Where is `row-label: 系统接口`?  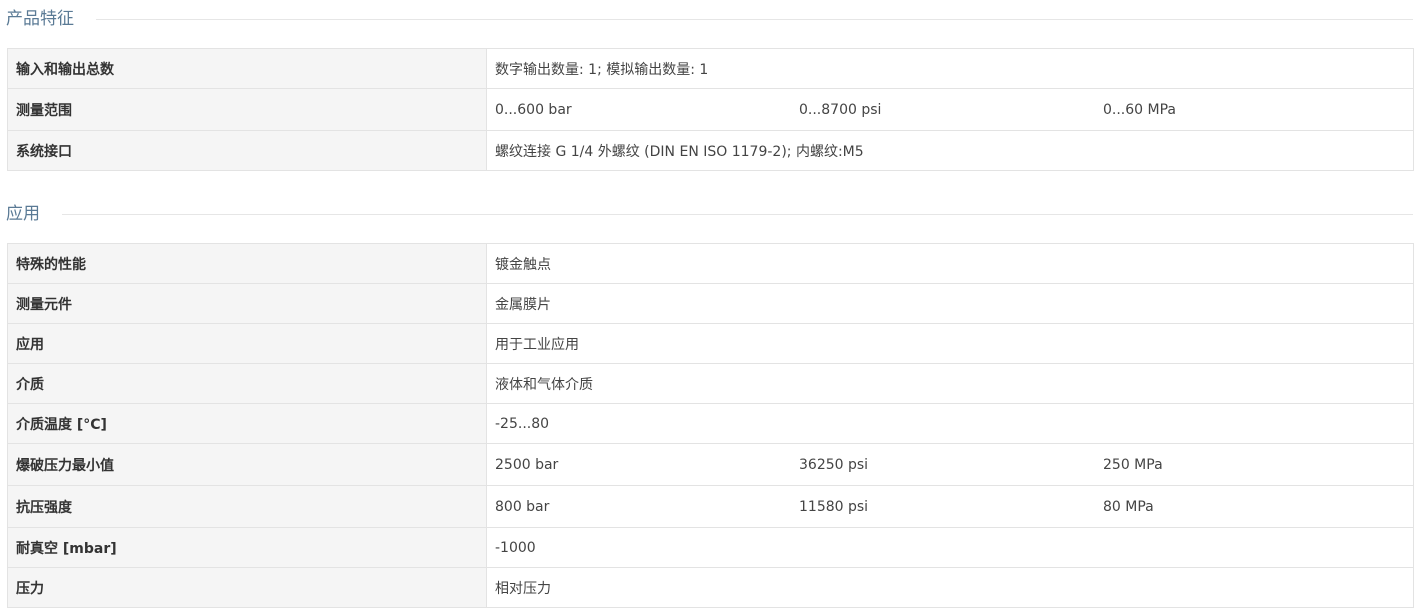
row-label: 系统接口 is located at coordinates (247, 150).